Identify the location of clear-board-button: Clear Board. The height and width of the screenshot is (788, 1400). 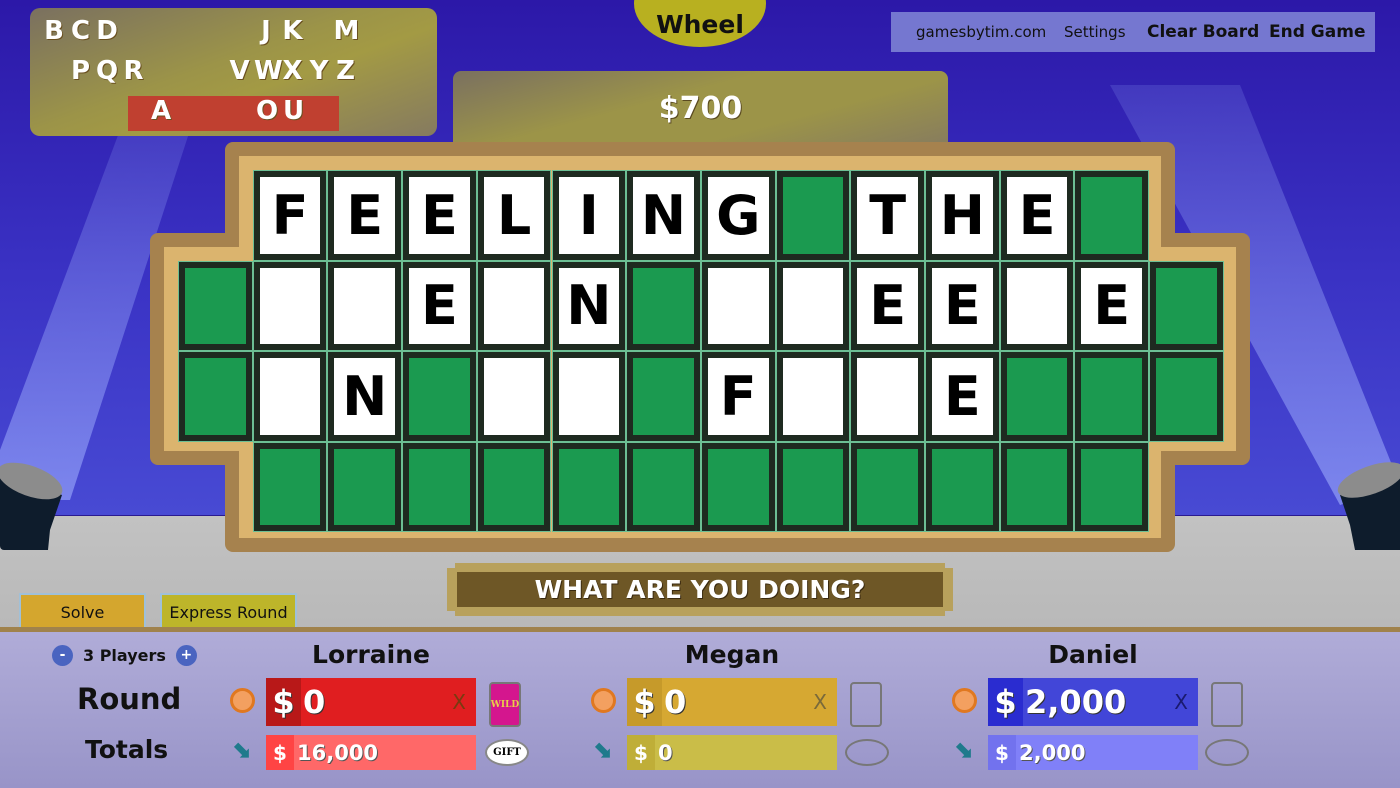
(1203, 32).